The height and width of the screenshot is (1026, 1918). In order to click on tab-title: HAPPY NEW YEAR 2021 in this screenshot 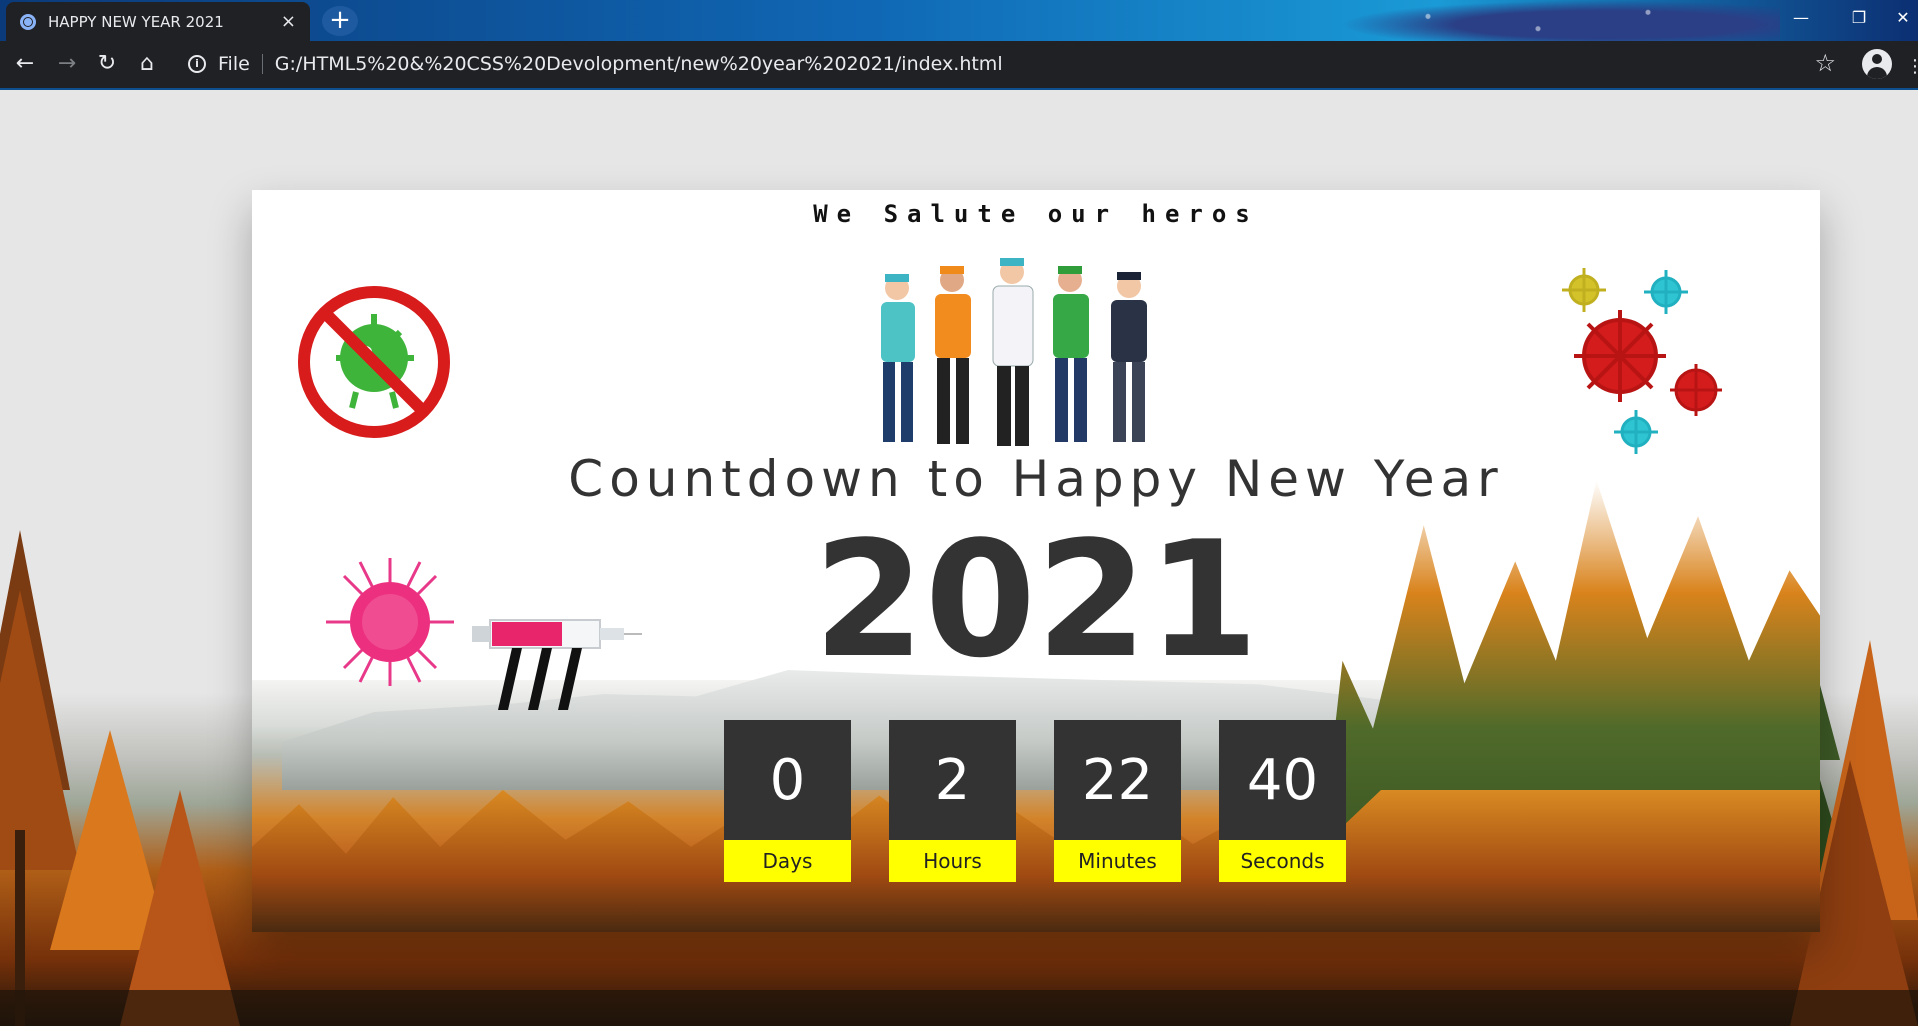, I will do `click(136, 21)`.